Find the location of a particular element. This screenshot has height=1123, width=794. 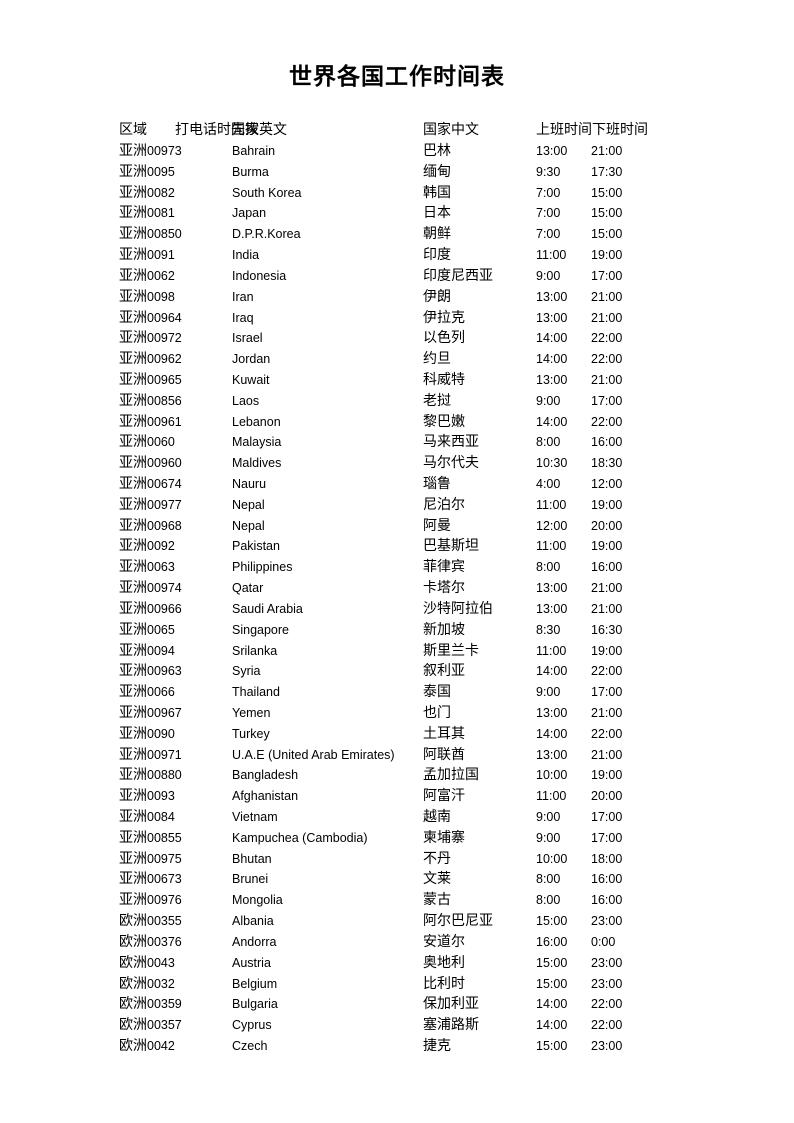

cell-region: 亚洲00961 is located at coordinates (150, 422).